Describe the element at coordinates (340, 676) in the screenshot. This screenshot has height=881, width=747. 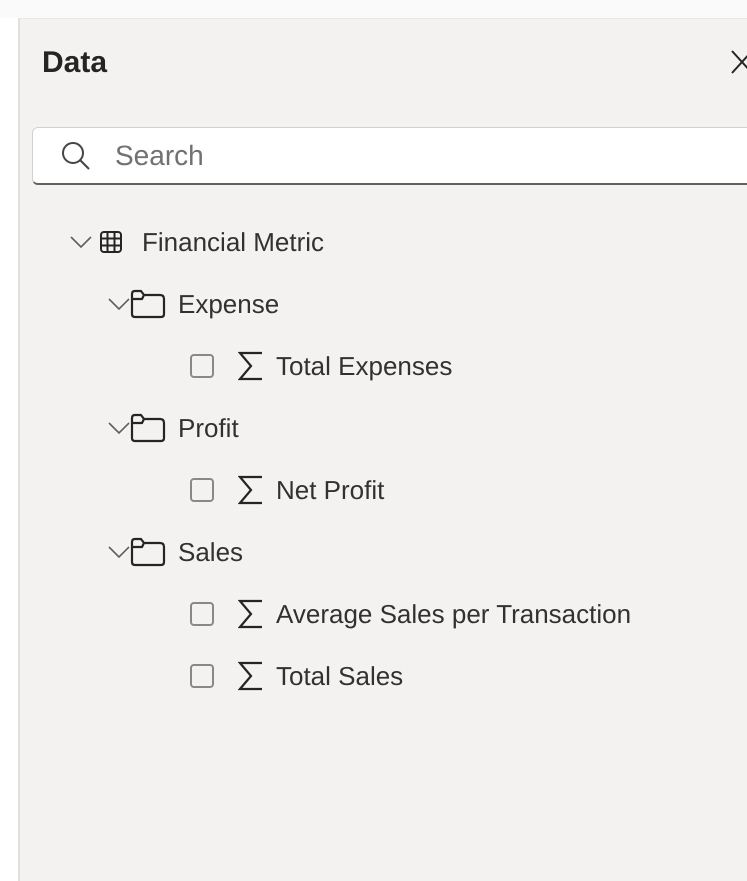
I see `tree-item-label: Total Sales` at that location.